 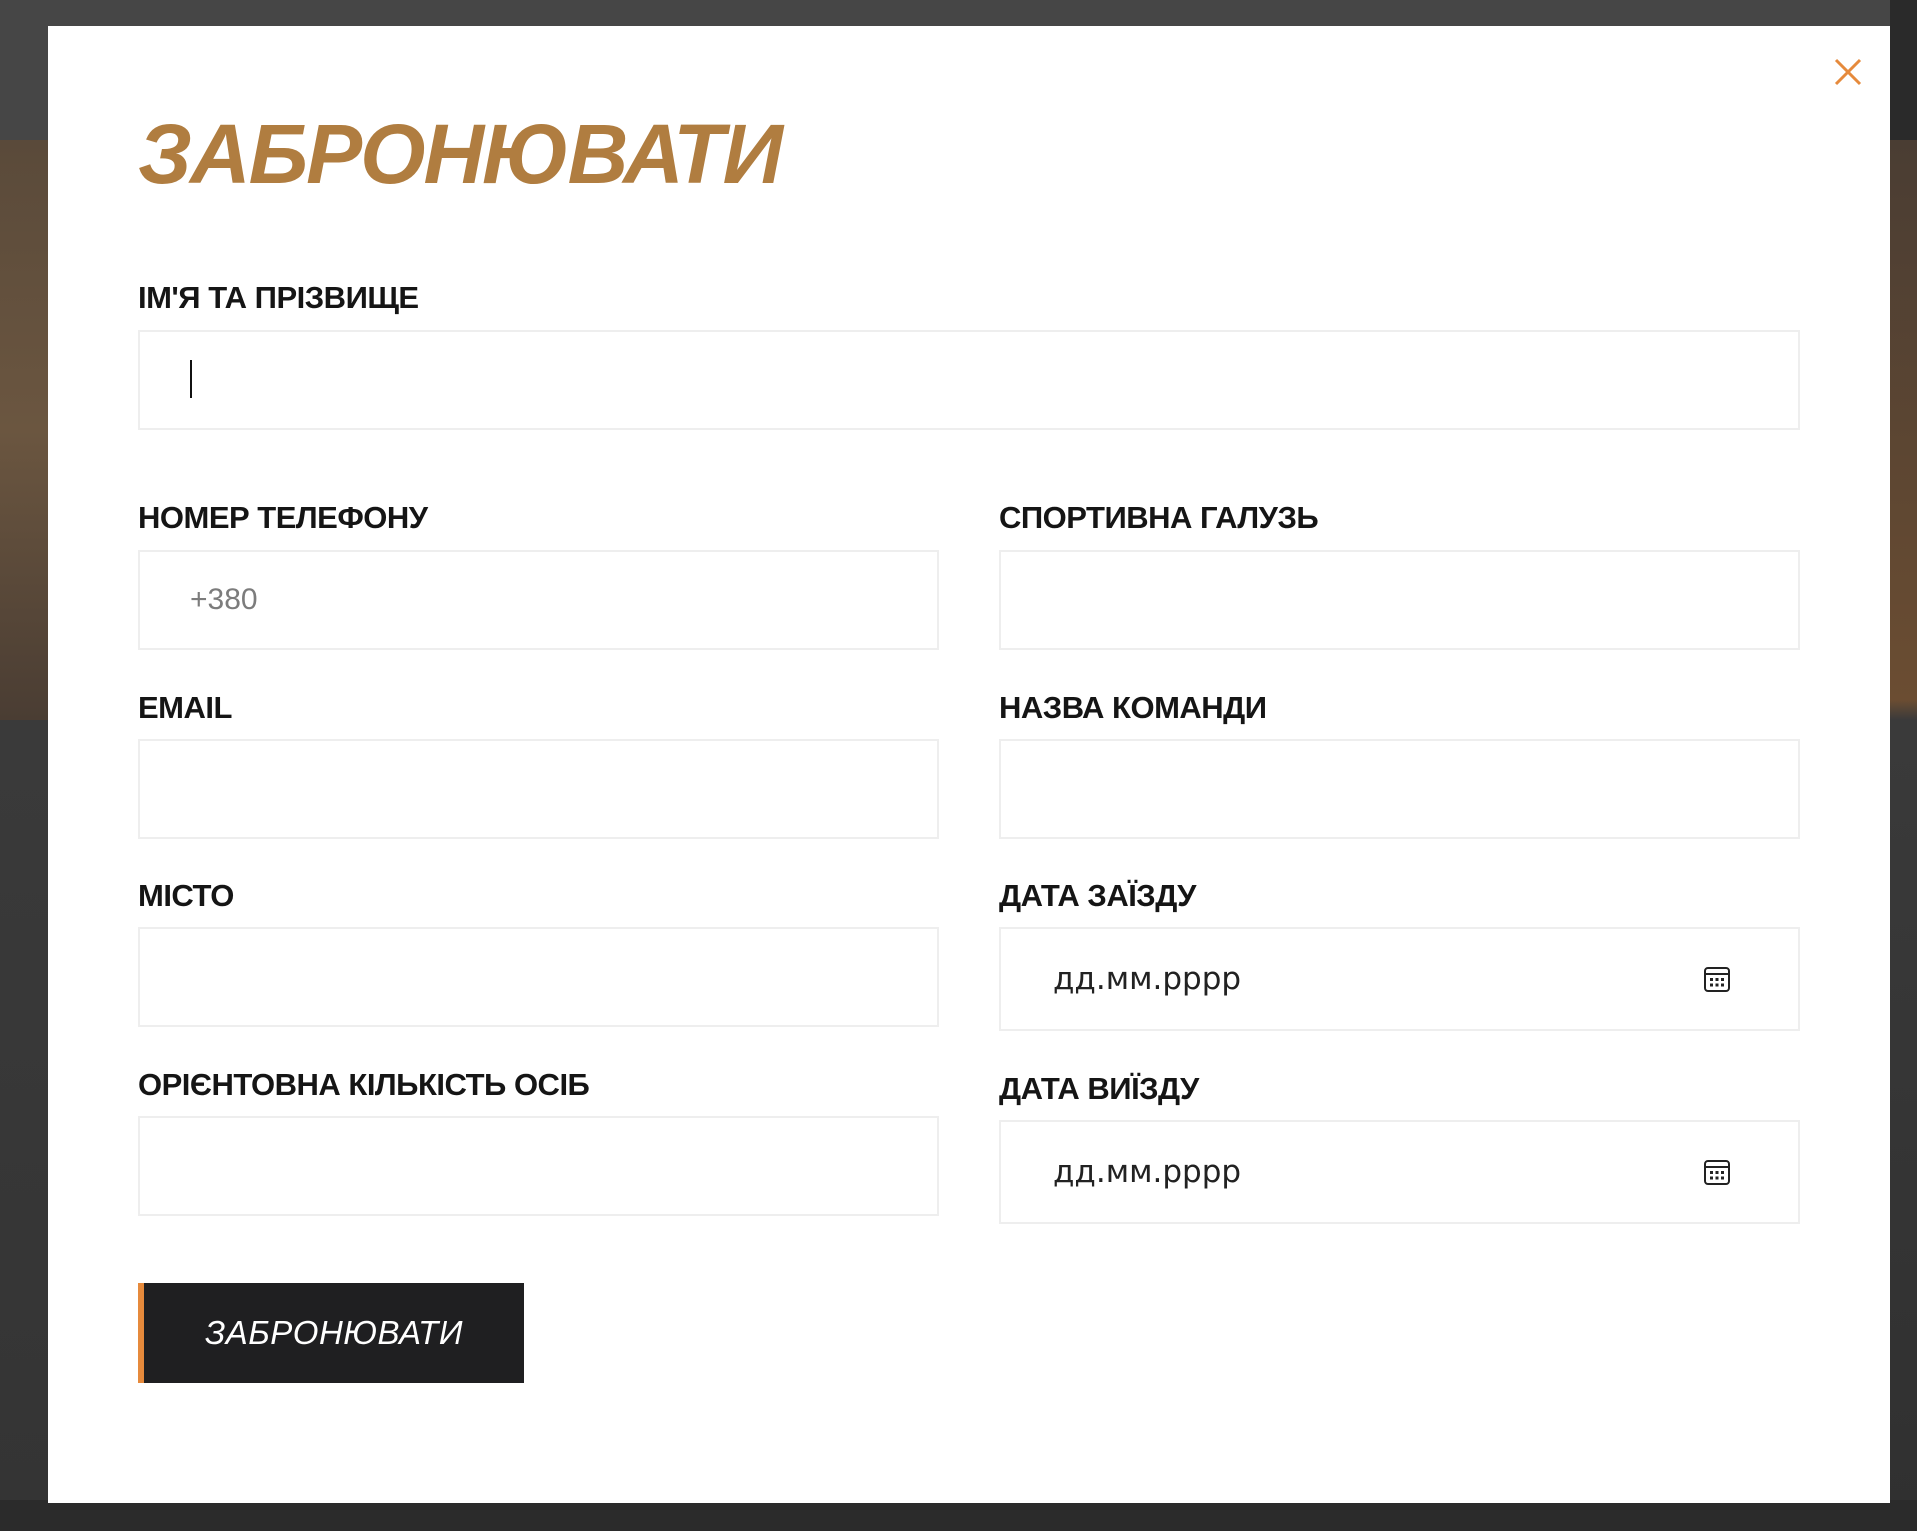 I want to click on team-name-label: НАЗВА КОМАНДИ, so click(x=1133, y=707).